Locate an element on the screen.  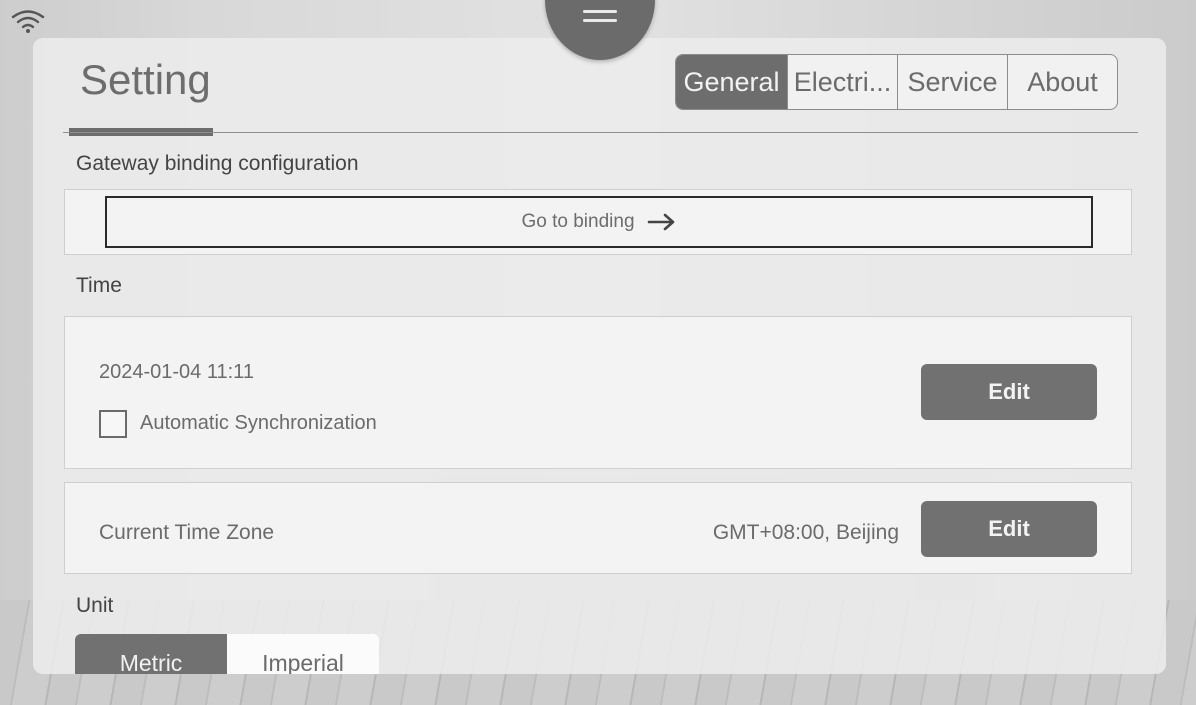
gateway-card: Go to binding is located at coordinates (598, 222).